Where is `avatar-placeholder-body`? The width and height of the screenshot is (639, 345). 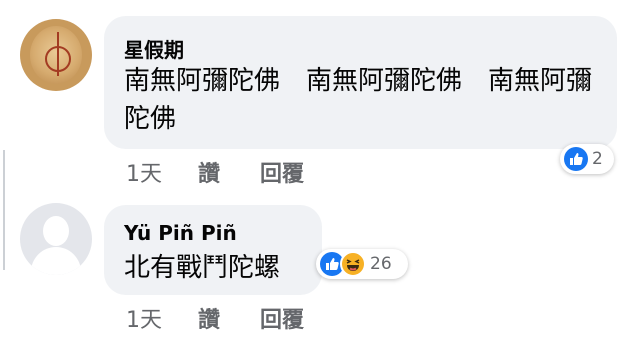 avatar-placeholder-body is located at coordinates (56, 261).